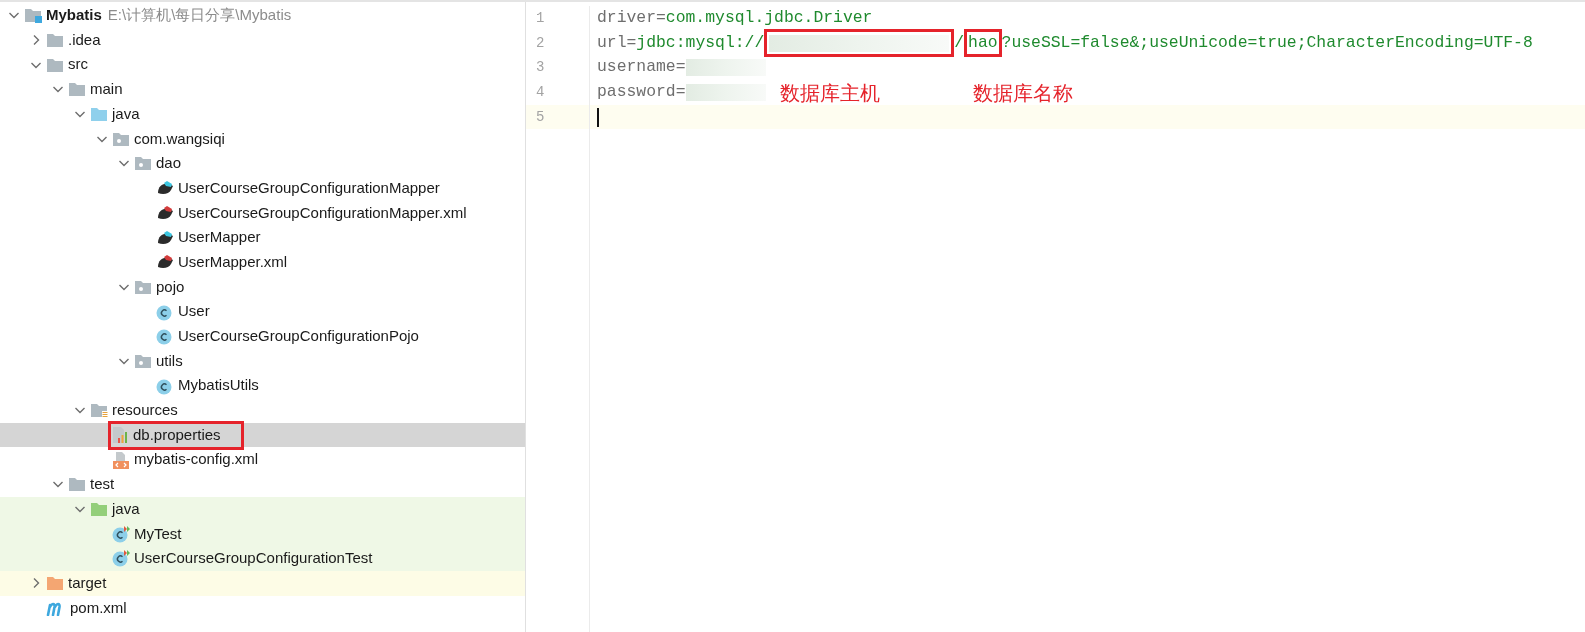 The image size is (1585, 632). What do you see at coordinates (121, 459) in the screenshot?
I see `xml-file-icon` at bounding box center [121, 459].